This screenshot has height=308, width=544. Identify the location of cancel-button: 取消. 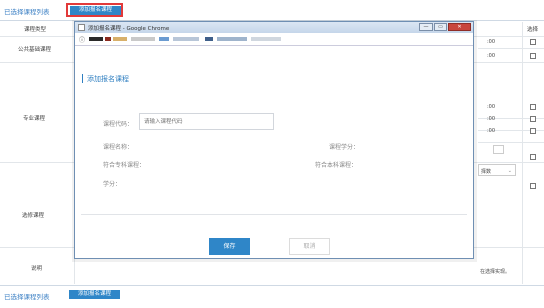
(309, 246).